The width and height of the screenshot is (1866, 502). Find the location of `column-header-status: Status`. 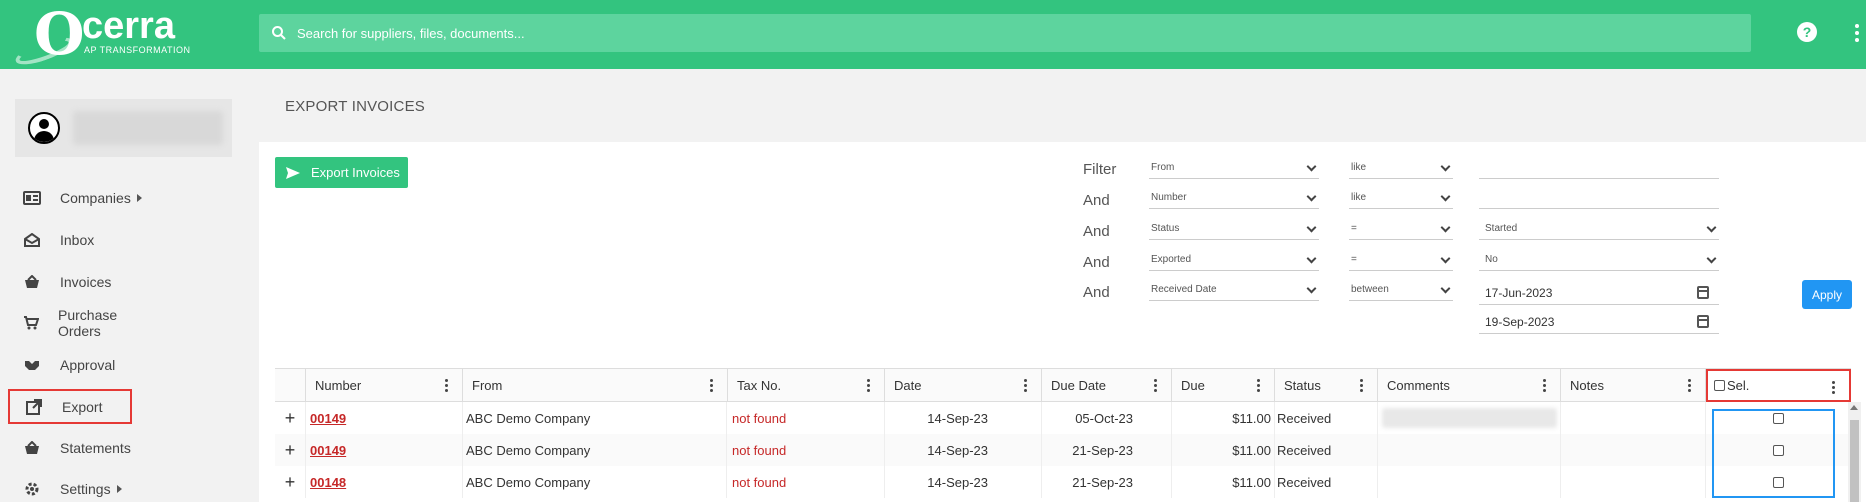

column-header-status: Status is located at coordinates (1326, 385).